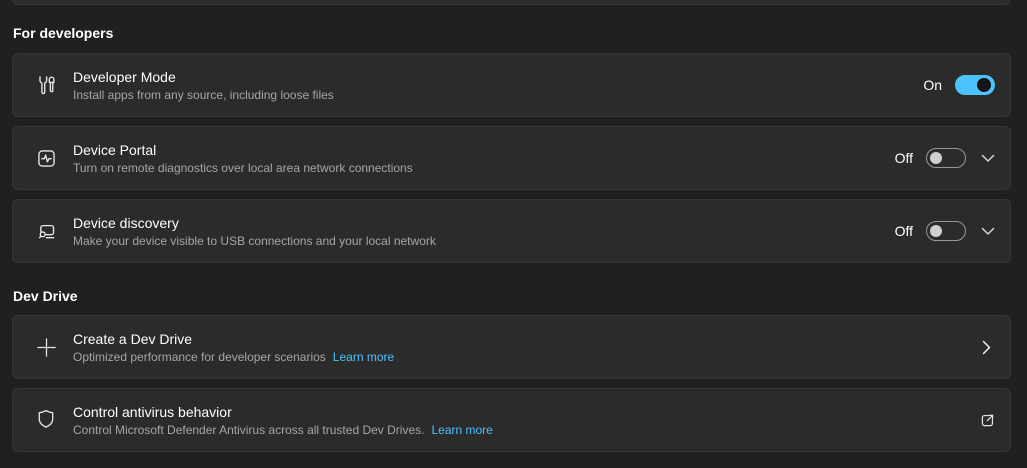  I want to click on row-title: Create a Dev Drive, so click(133, 338).